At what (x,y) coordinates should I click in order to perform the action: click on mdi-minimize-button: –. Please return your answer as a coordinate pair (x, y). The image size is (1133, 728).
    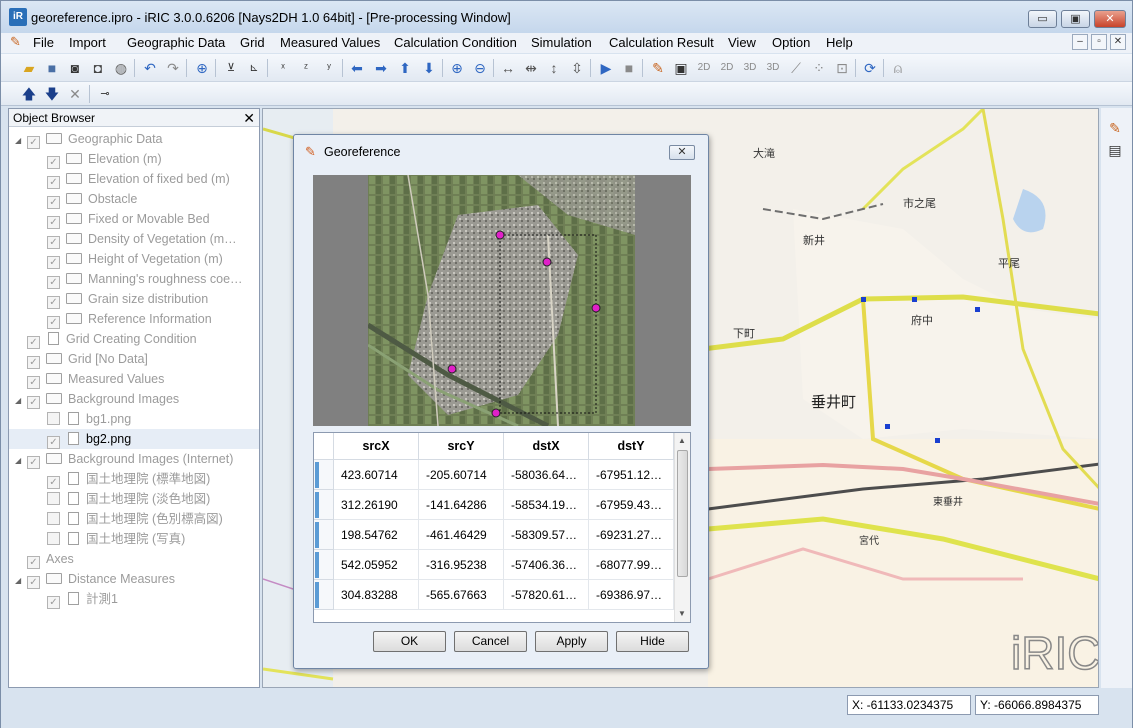
    Looking at the image, I should click on (1080, 42).